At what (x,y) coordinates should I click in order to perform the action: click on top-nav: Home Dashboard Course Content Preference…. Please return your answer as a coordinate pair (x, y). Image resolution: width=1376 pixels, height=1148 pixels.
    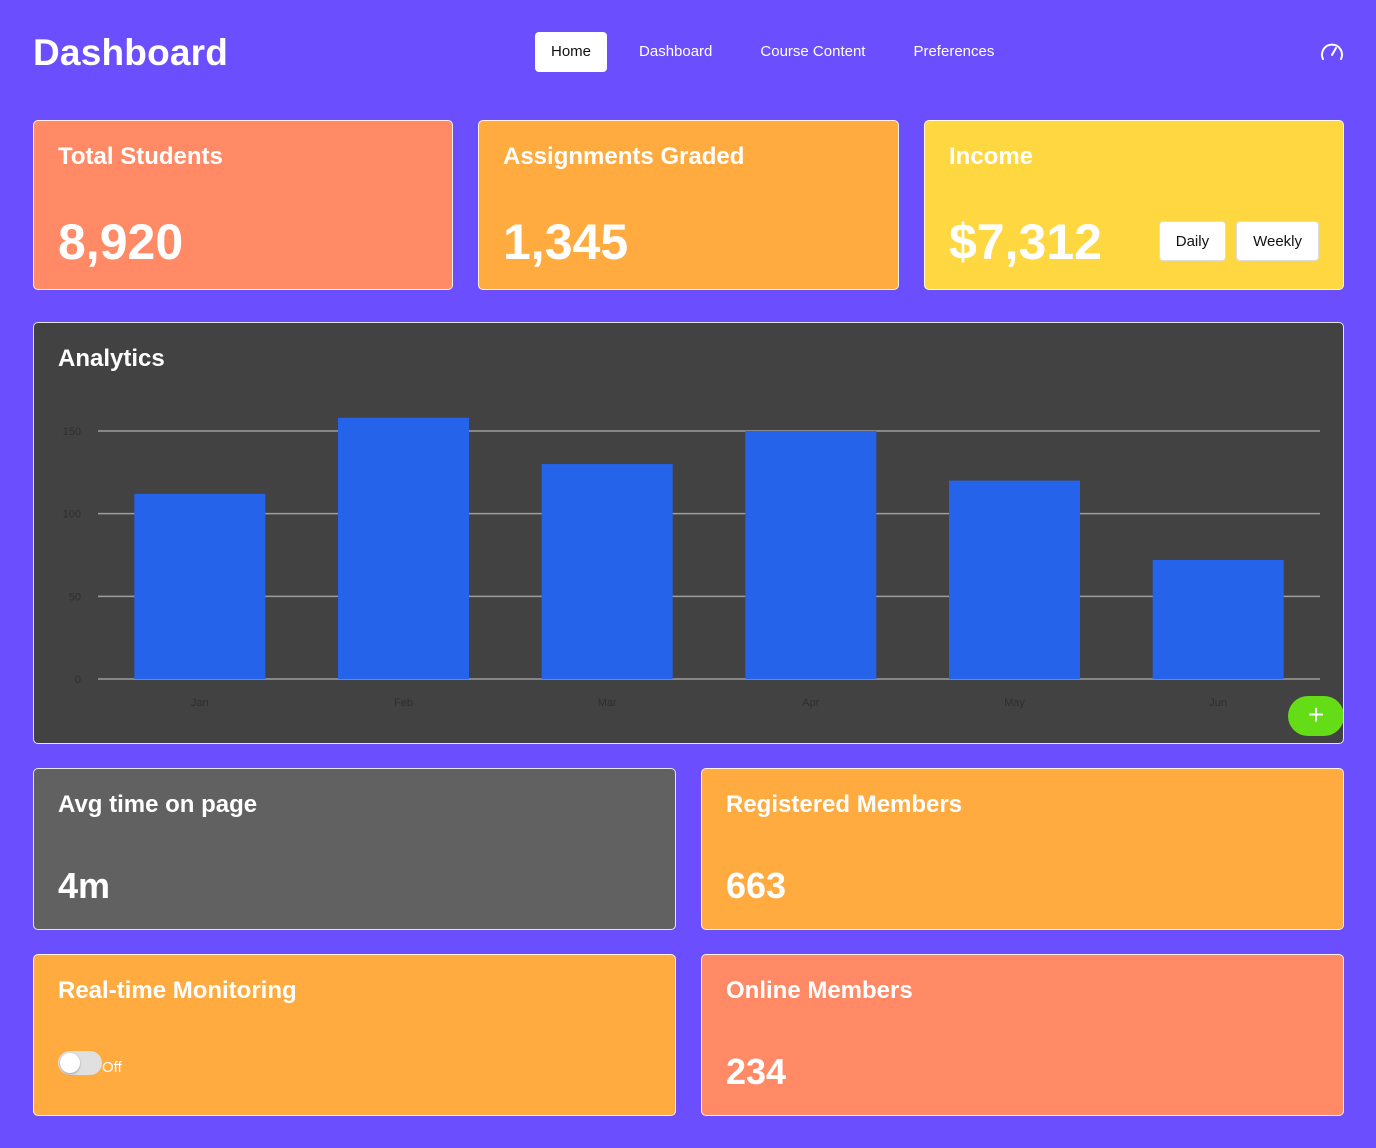
    Looking at the image, I should click on (780, 52).